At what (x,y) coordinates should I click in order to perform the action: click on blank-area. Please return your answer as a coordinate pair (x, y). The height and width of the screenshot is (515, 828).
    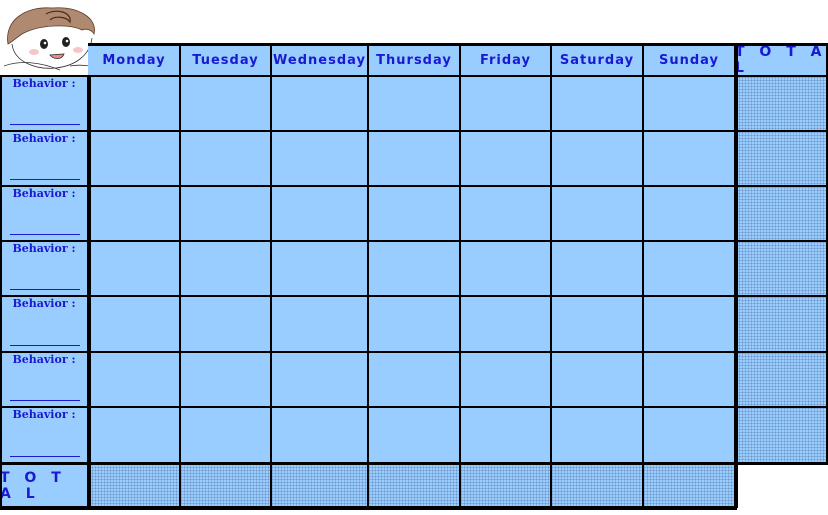
    Looking at the image, I should click on (783, 490).